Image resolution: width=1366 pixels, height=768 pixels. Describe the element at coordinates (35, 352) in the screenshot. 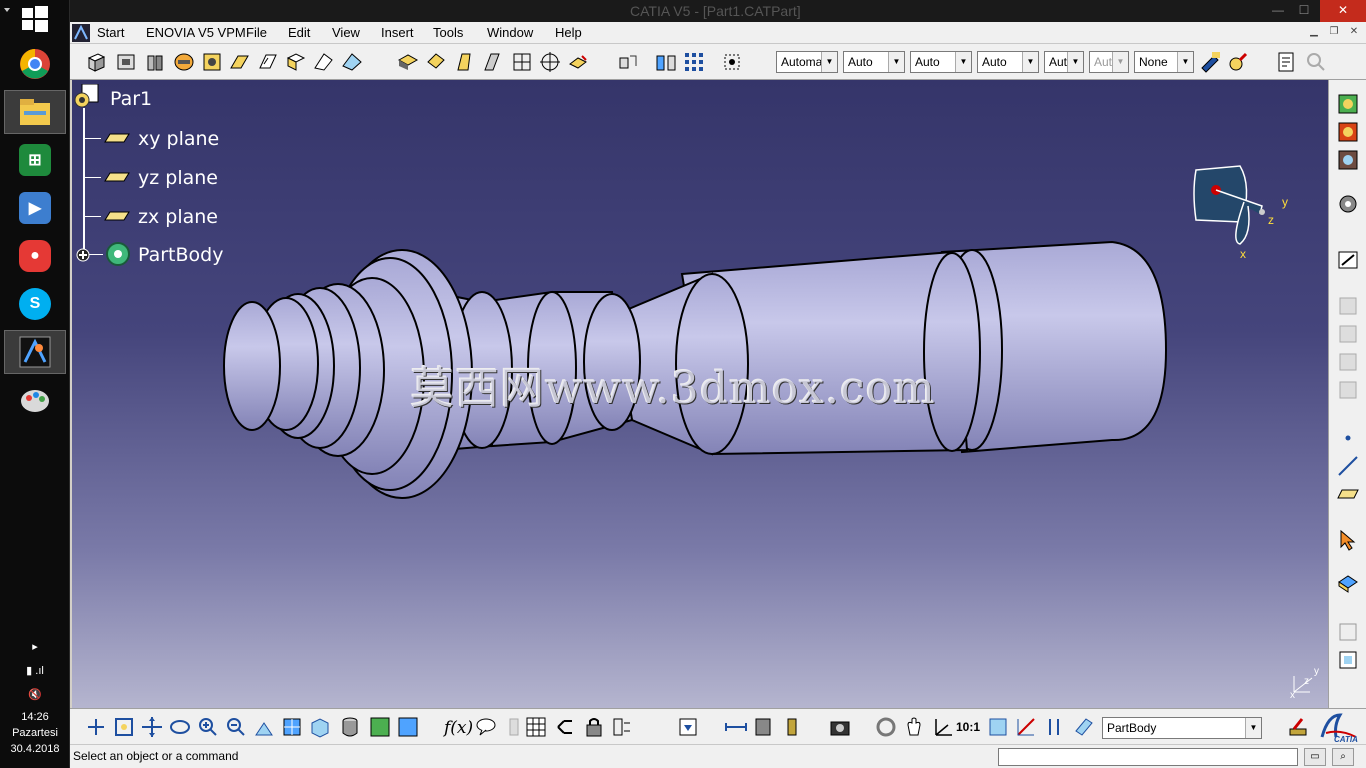

I see `taskbar-catia` at that location.